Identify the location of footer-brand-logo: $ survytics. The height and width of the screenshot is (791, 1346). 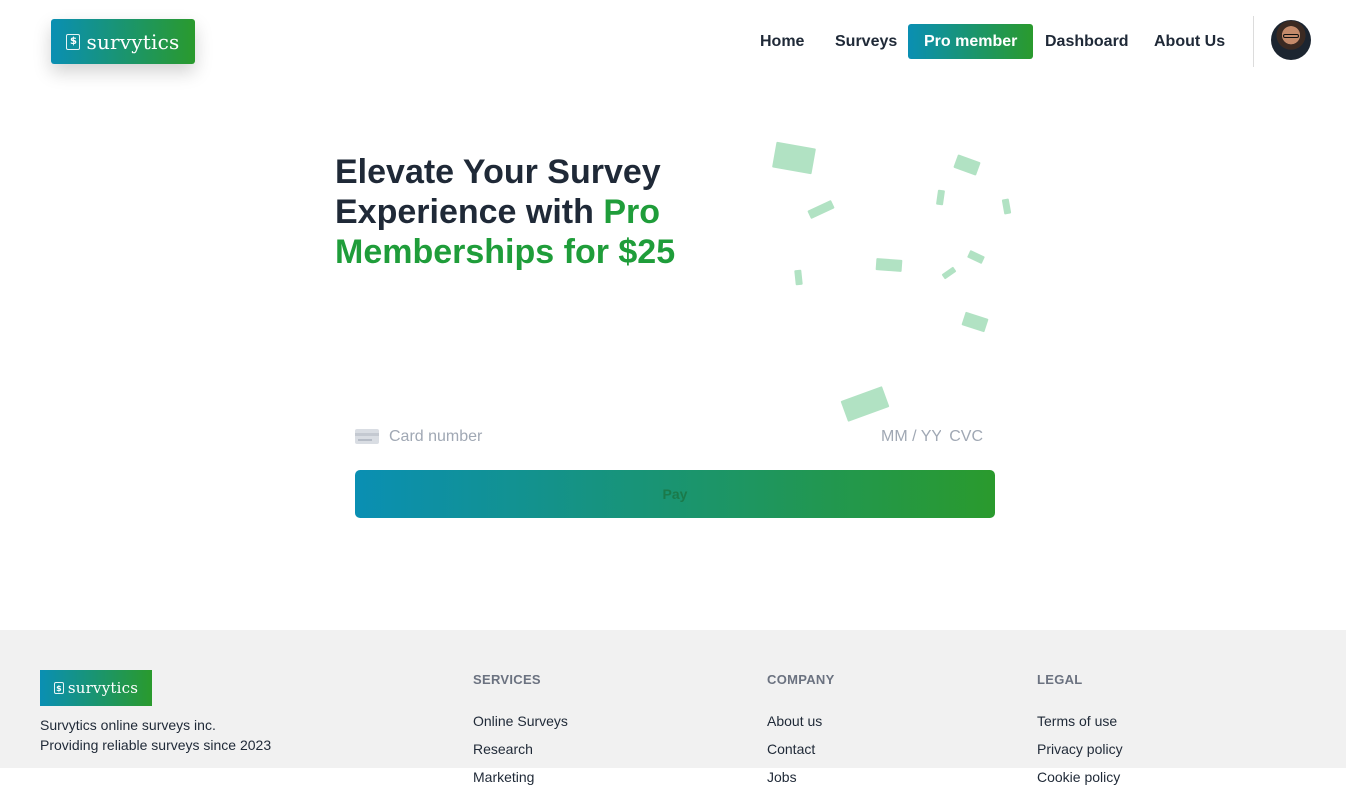
(96, 688).